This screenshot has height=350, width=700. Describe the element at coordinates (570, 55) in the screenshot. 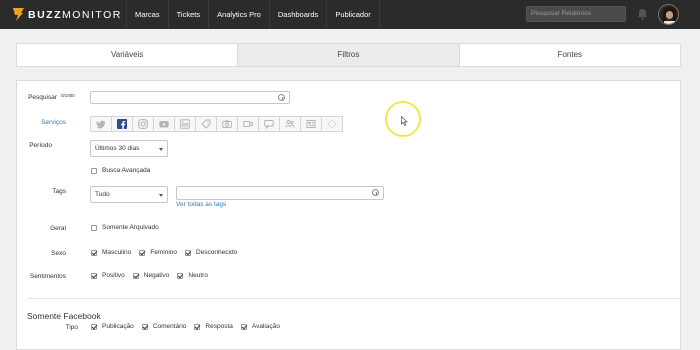

I see `tab-fontes: Fontes` at that location.